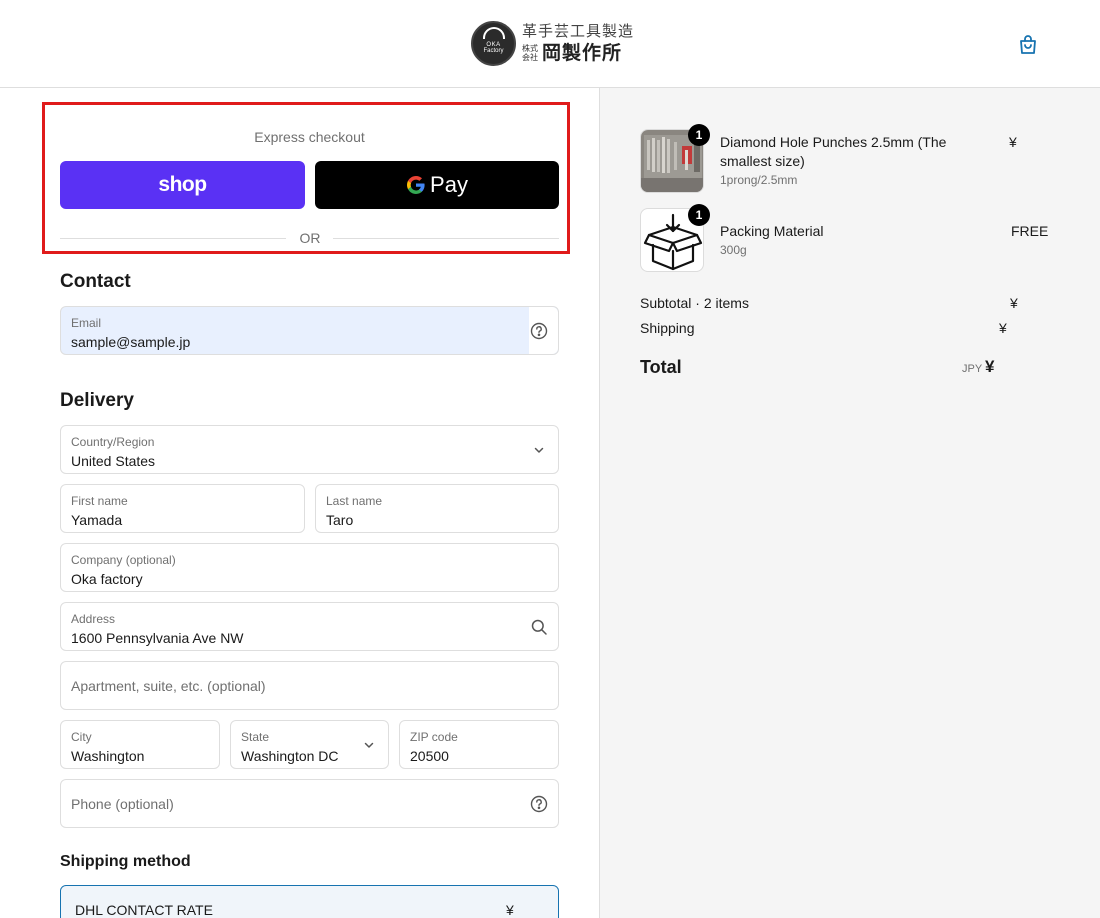 The width and height of the screenshot is (1100, 918). What do you see at coordinates (667, 328) in the screenshot?
I see `shipping-label: Shipping` at bounding box center [667, 328].